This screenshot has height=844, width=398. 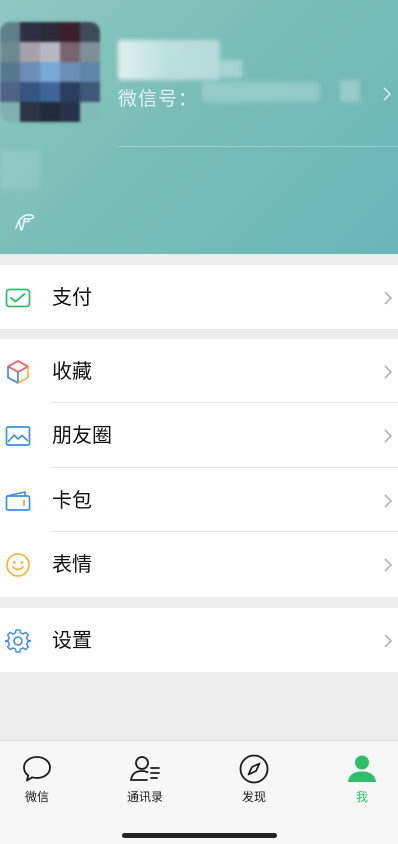 I want to click on gear-icon, so click(x=18, y=641).